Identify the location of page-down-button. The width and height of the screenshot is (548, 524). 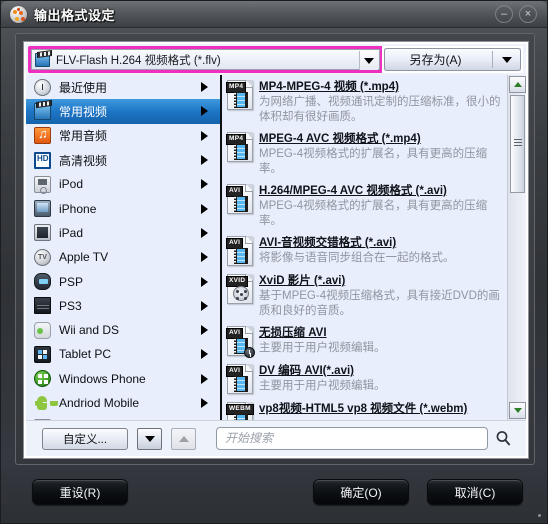
(149, 438).